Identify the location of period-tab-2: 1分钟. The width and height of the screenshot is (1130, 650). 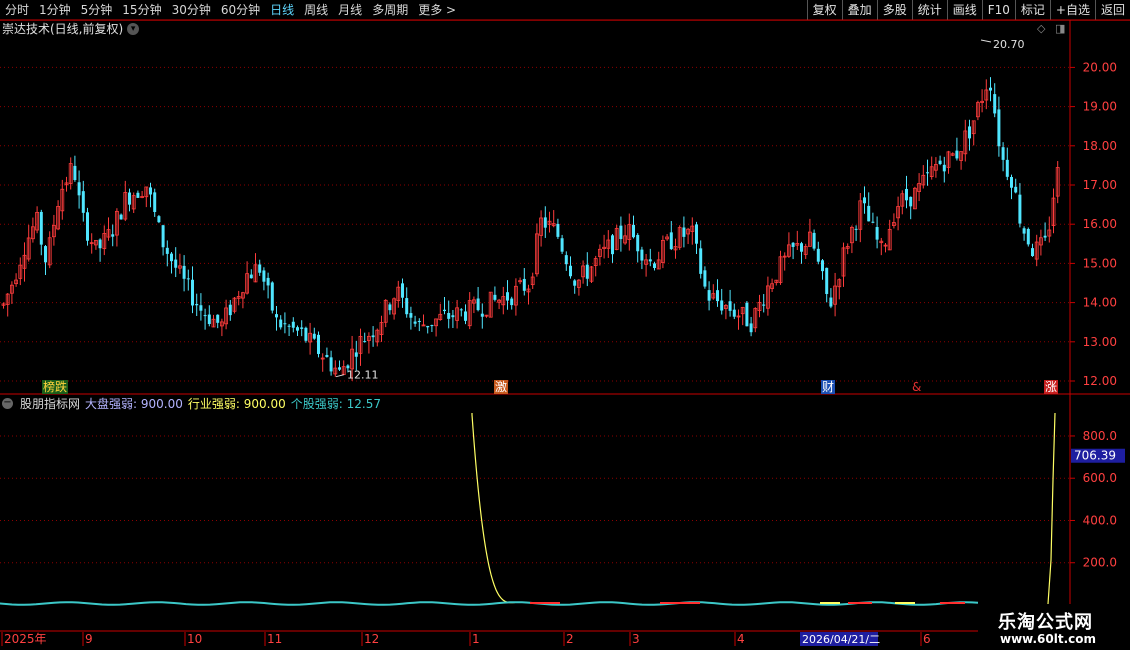
(55, 10).